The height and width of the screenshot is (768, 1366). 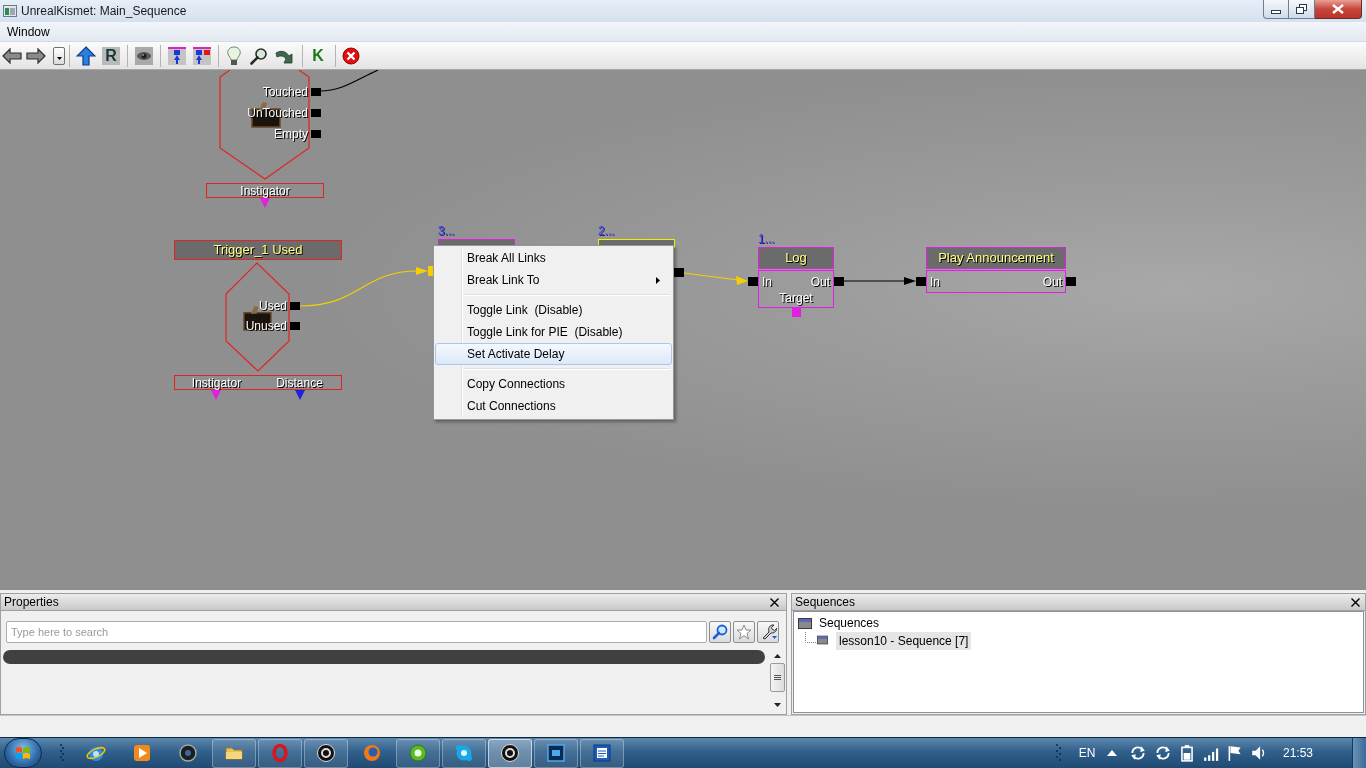 I want to click on show-desktop-button, so click(x=1359, y=753).